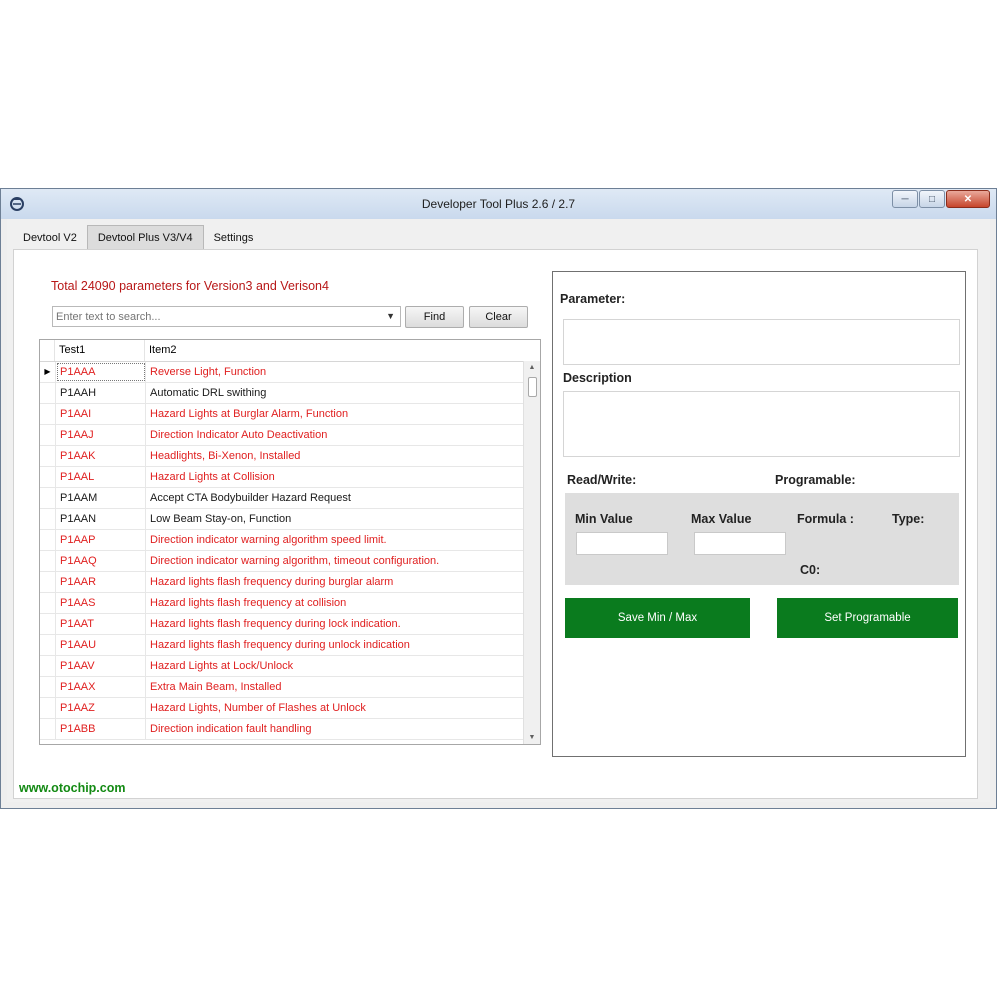 The height and width of the screenshot is (999, 999). I want to click on table-row: P1AAV Hazard Lights at Lock/Unlock, so click(282, 666).